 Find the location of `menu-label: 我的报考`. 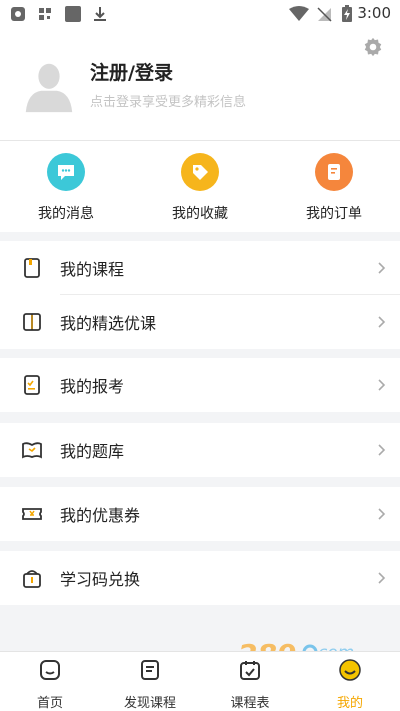

menu-label: 我的报考 is located at coordinates (92, 386).